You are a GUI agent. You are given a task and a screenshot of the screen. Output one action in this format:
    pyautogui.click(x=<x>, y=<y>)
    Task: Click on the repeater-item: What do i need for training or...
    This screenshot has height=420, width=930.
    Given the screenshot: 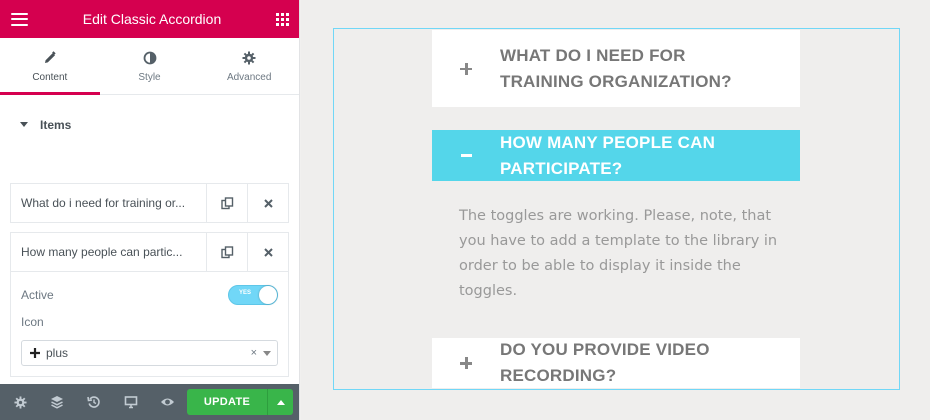 What is the action you would take?
    pyautogui.click(x=149, y=203)
    